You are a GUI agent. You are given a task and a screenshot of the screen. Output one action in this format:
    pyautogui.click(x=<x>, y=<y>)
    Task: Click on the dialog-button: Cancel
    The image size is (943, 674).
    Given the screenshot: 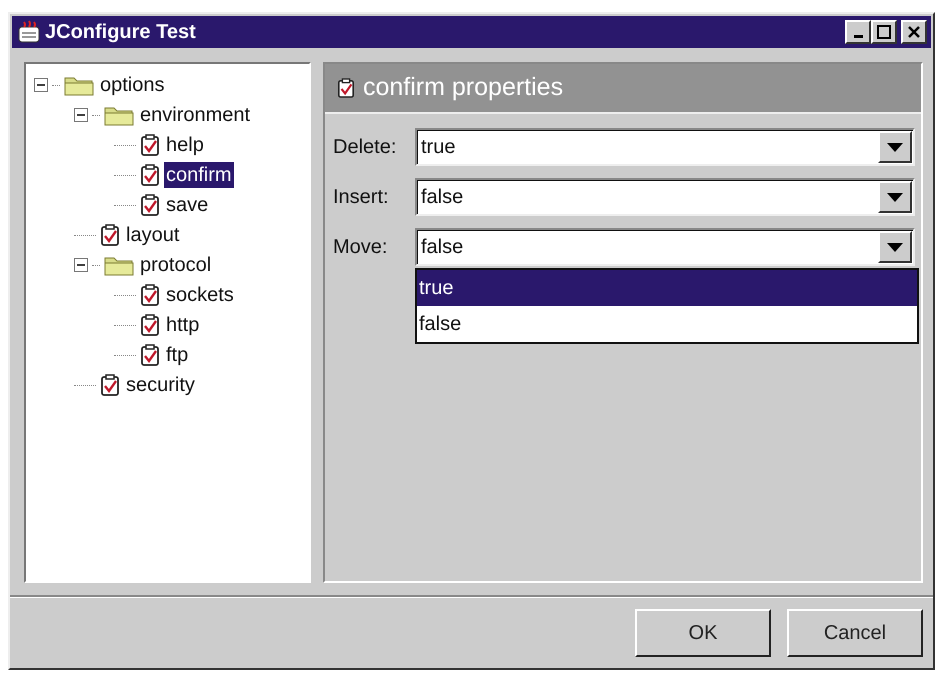 What is the action you would take?
    pyautogui.click(x=855, y=632)
    